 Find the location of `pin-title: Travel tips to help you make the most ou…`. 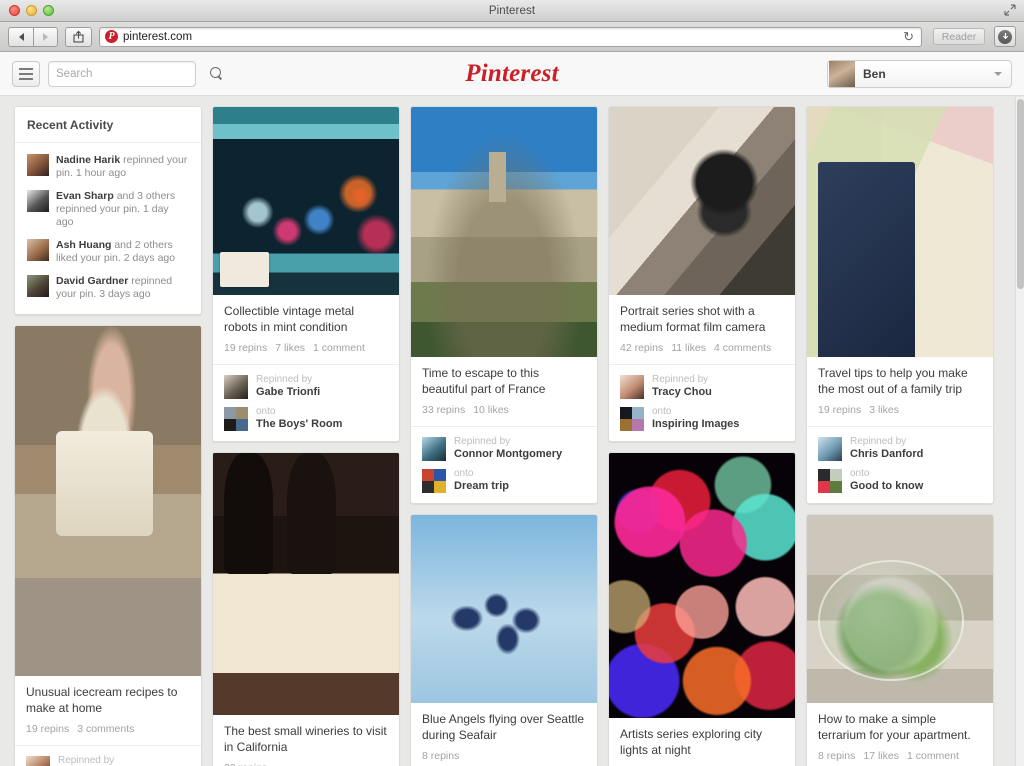

pin-title: Travel tips to help you make the most ou… is located at coordinates (893, 381).